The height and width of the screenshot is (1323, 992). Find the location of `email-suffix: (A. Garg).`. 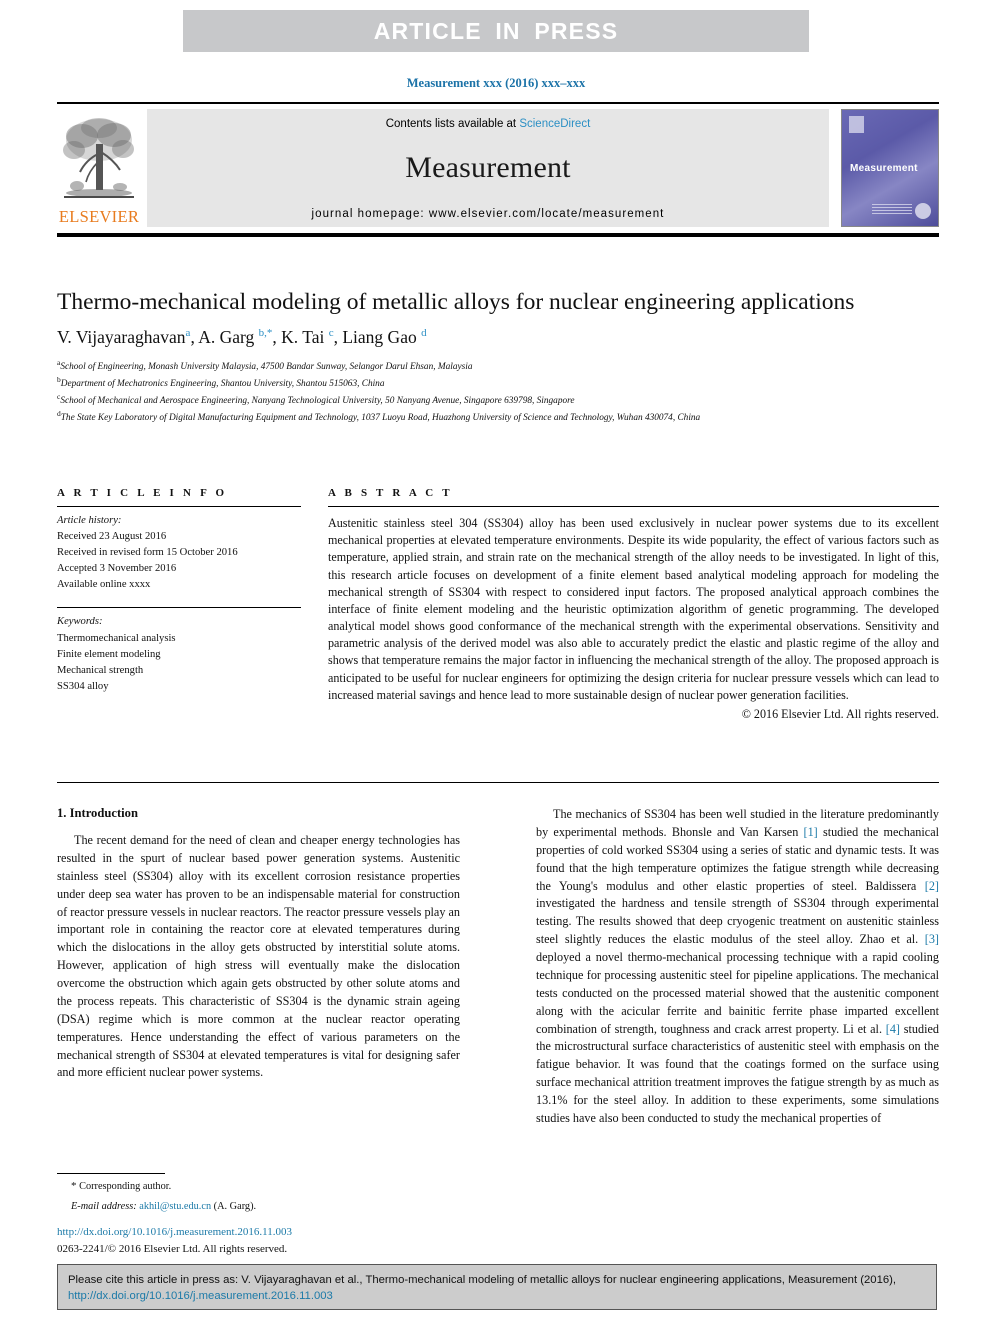

email-suffix: (A. Garg). is located at coordinates (235, 1206).